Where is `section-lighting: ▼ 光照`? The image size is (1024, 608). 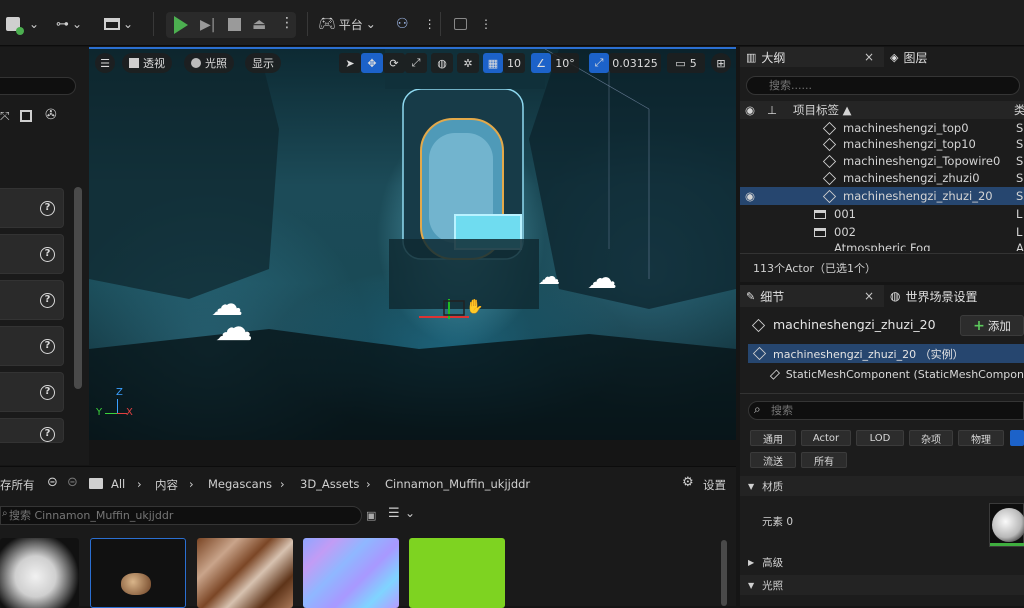
section-lighting: ▼ 光照 is located at coordinates (882, 585).